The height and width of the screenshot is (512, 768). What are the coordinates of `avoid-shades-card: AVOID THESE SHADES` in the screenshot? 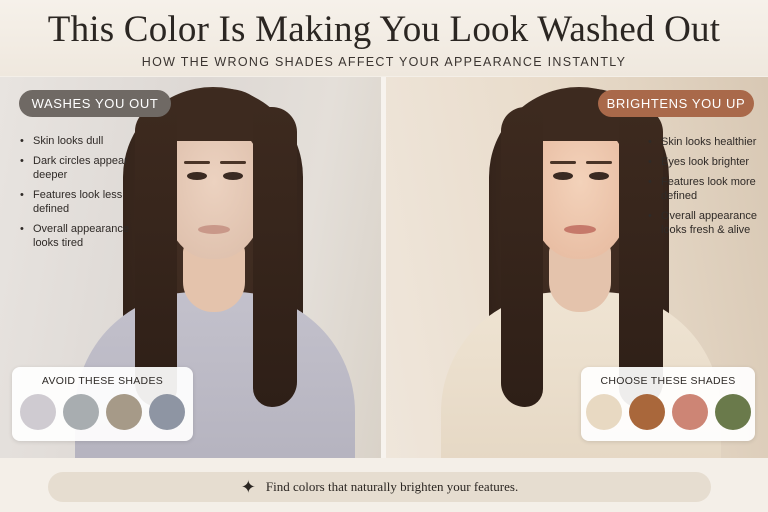 It's located at (102, 404).